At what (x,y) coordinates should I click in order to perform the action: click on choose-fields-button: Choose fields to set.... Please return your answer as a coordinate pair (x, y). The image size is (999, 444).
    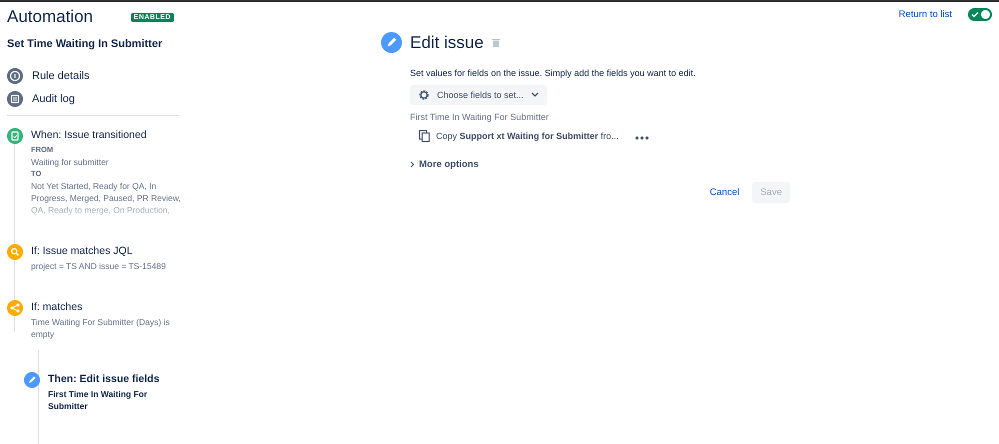
    Looking at the image, I should click on (478, 95).